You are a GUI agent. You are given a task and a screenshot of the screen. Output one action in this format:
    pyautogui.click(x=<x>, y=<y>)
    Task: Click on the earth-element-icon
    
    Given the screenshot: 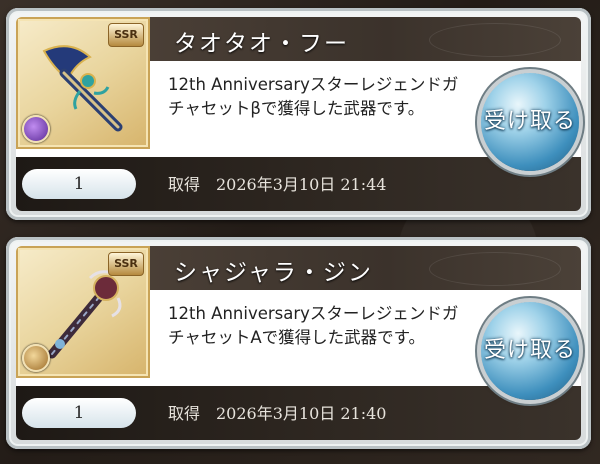 What is the action you would take?
    pyautogui.click(x=36, y=358)
    